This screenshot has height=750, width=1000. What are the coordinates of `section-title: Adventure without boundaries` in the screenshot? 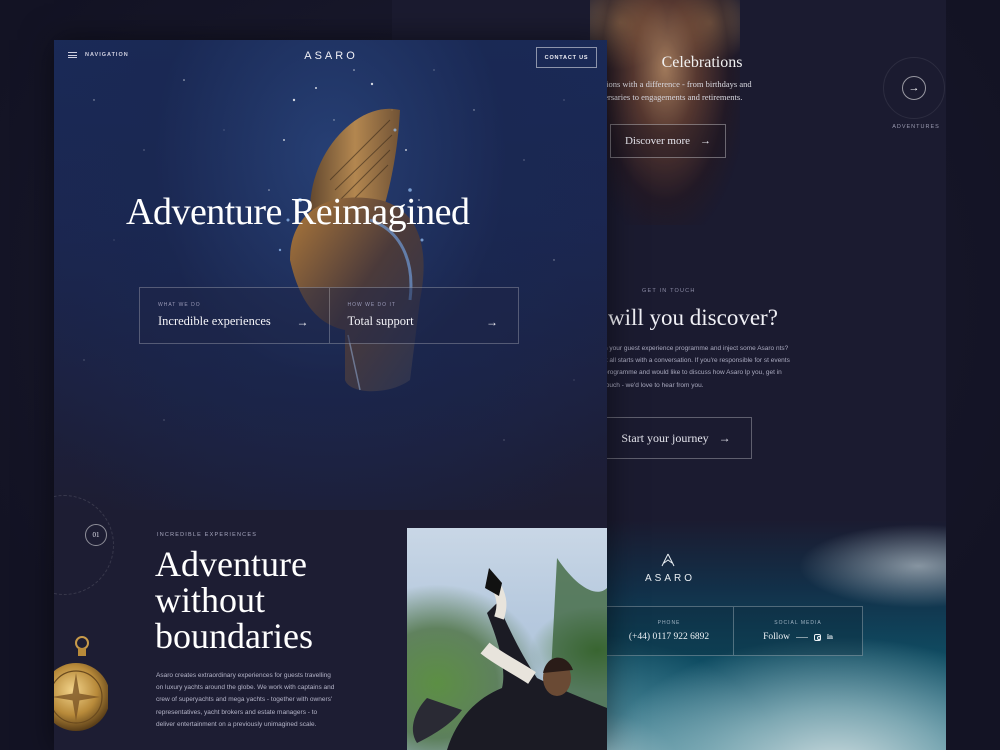 It's located at (275, 600).